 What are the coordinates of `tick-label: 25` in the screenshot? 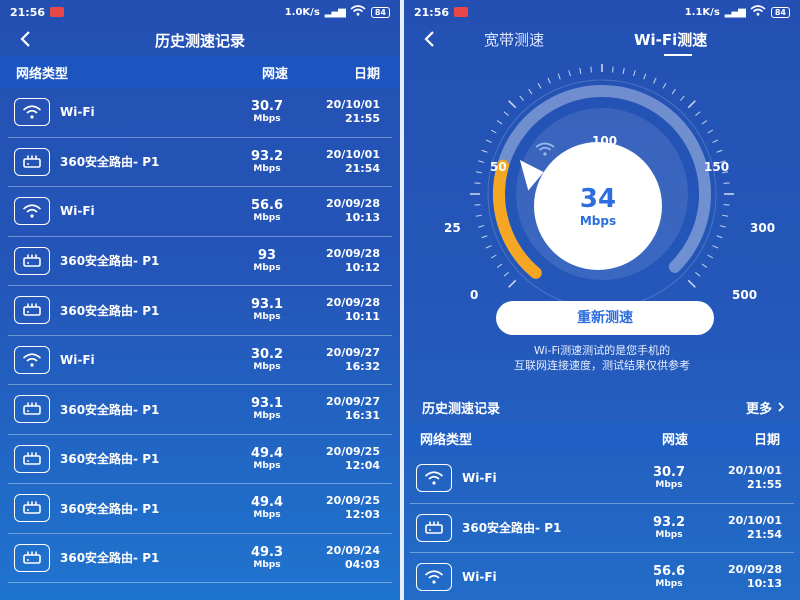 It's located at (452, 228).